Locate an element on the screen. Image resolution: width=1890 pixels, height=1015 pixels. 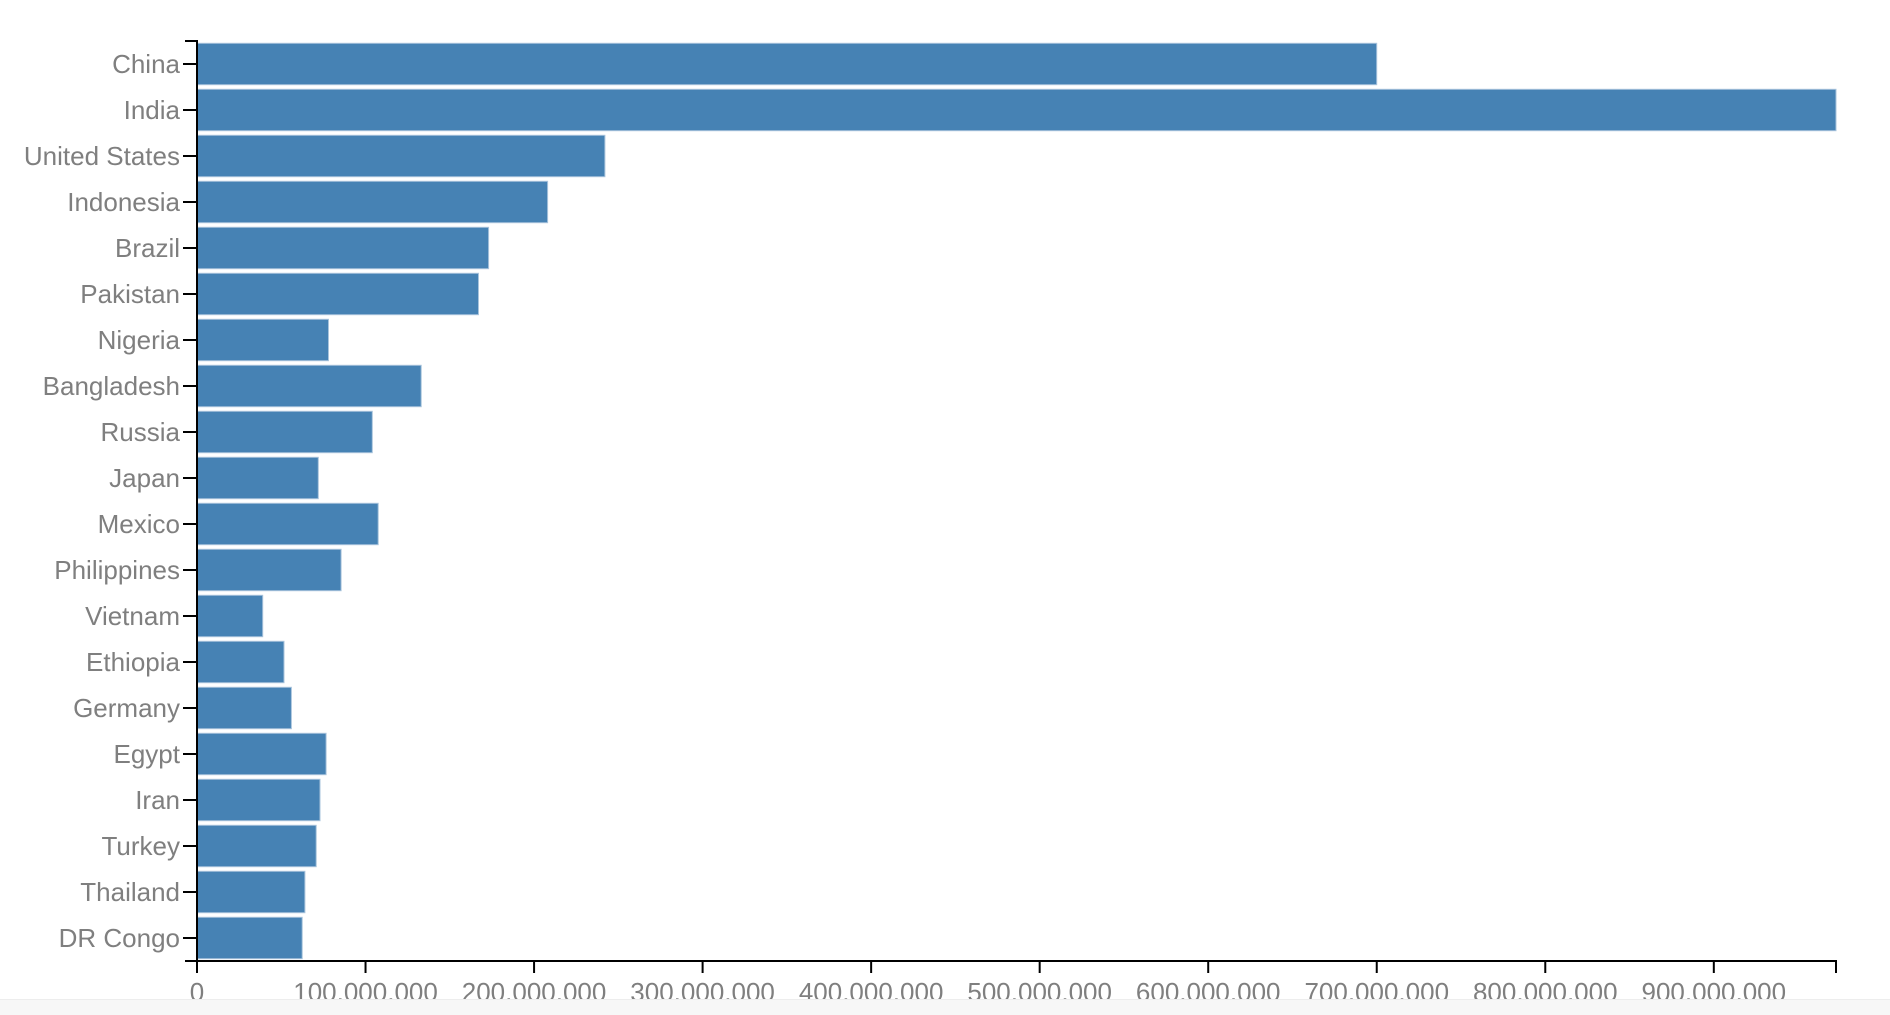
x-axis-line is located at coordinates (1016, 966).